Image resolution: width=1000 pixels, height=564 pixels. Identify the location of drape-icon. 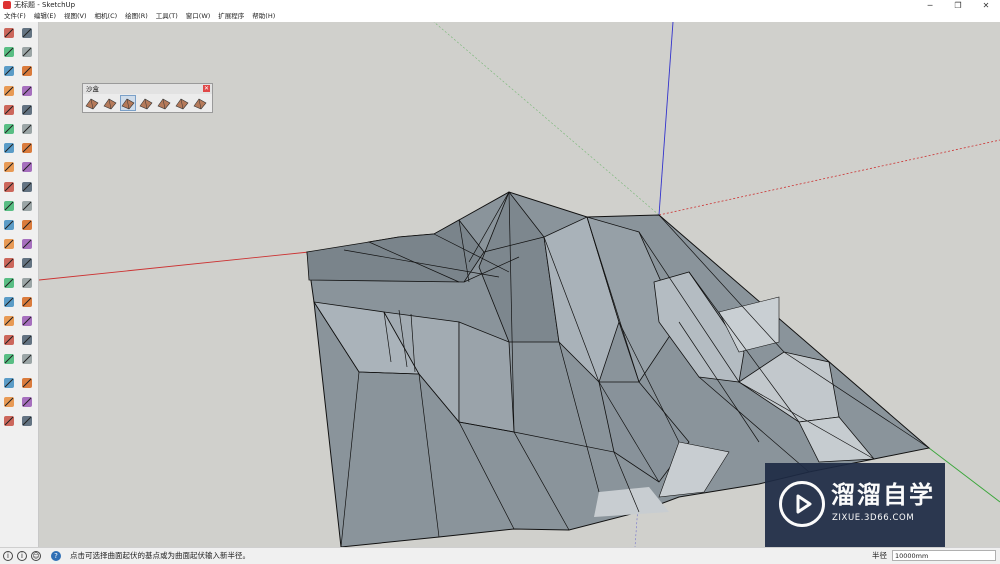
(164, 103).